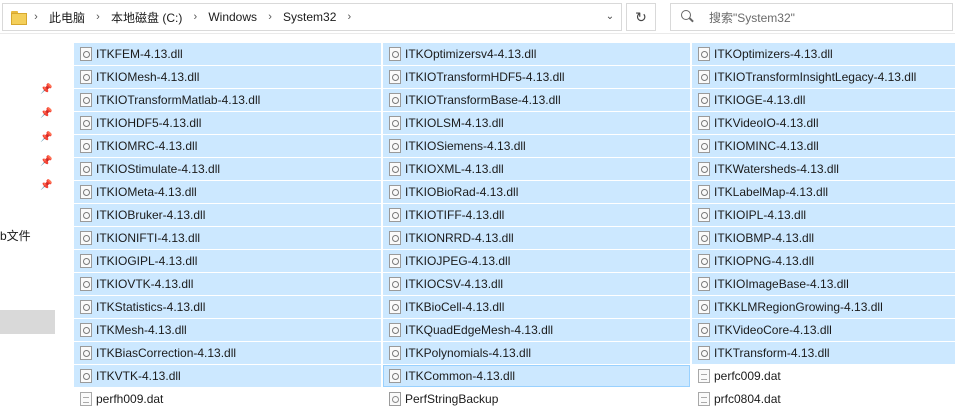  What do you see at coordinates (536, 169) in the screenshot?
I see `file-item: ITKIOXML-4.13.dll` at bounding box center [536, 169].